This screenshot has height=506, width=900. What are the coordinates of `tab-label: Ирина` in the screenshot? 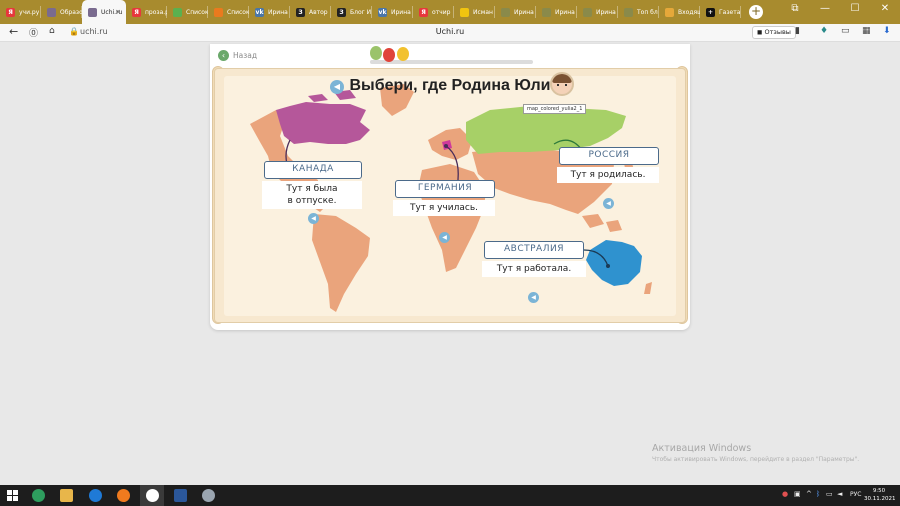 It's located at (606, 12).